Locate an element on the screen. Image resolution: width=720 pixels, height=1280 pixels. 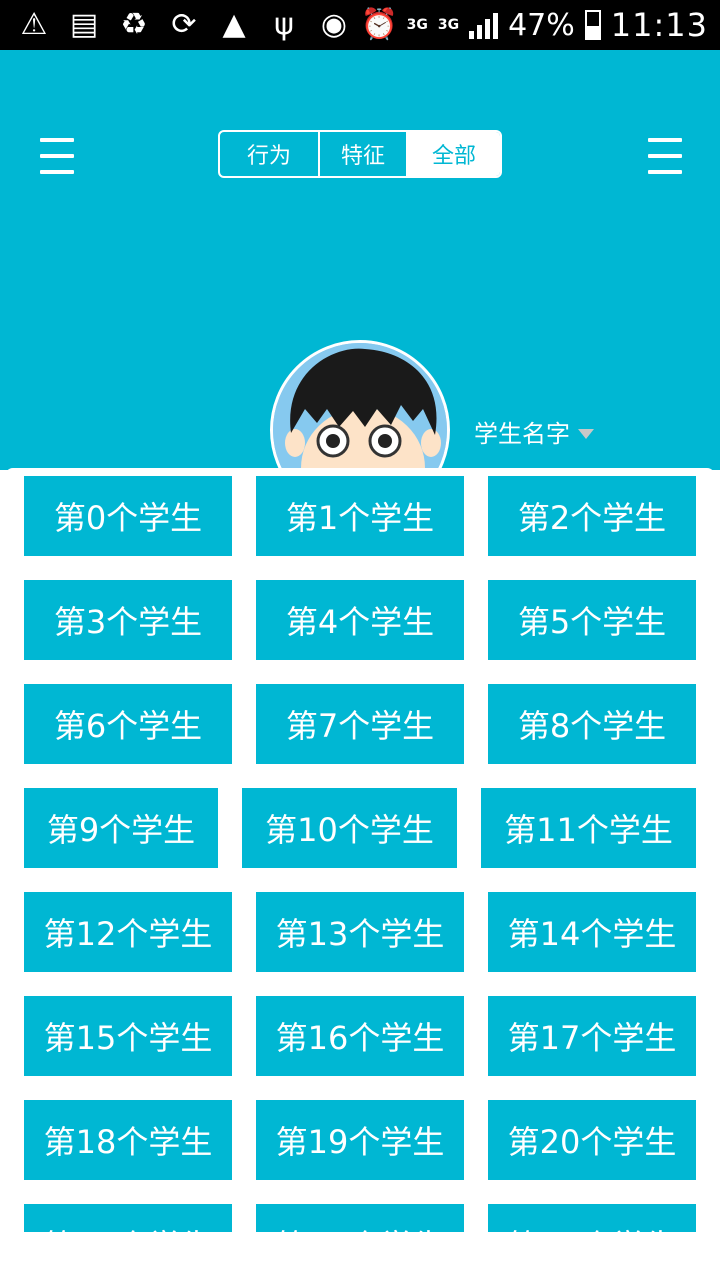
student-button: 第22个学生 is located at coordinates (360, 1218).